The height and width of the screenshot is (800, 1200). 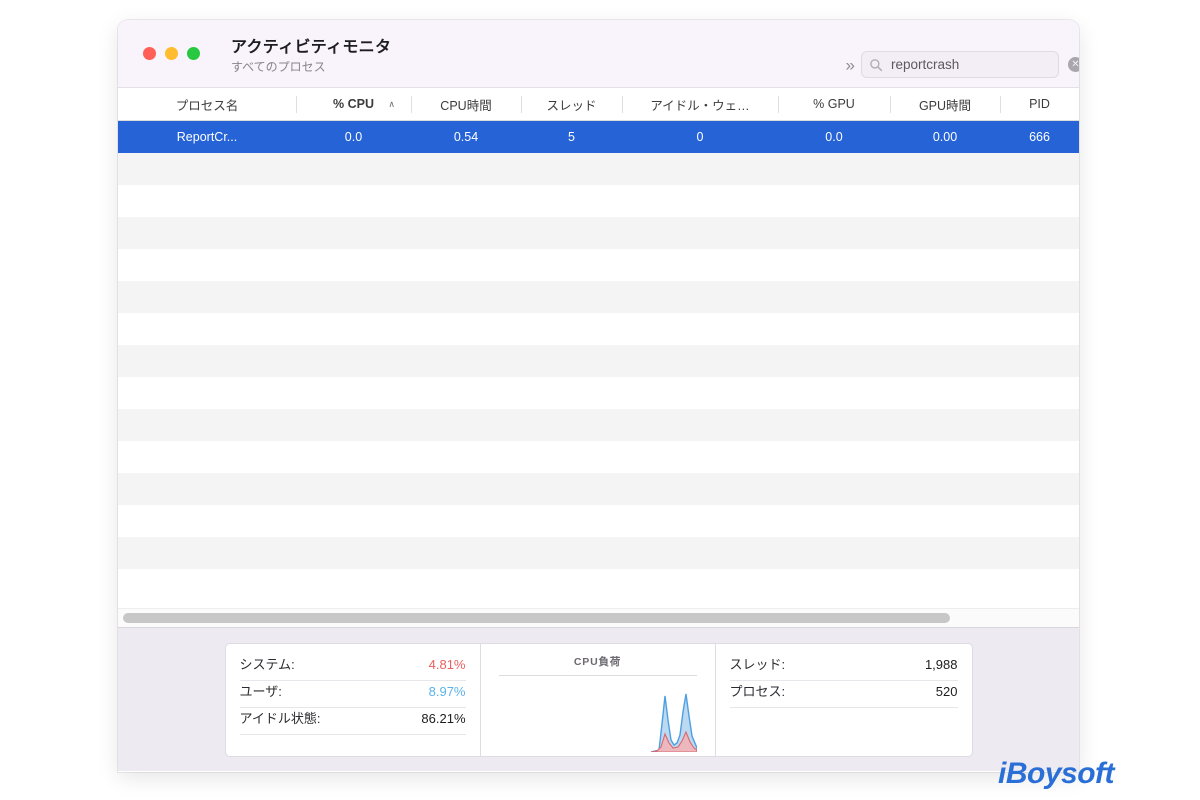 I want to click on traffic-light-group, so click(x=171, y=53).